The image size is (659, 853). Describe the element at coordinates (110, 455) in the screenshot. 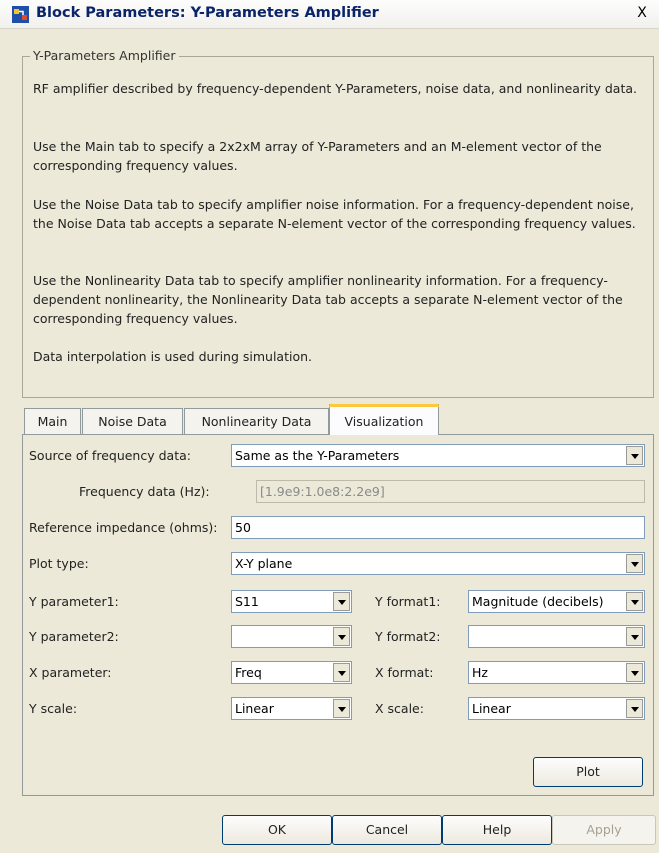

I see `source-freq-label: Source of frequency data:` at that location.